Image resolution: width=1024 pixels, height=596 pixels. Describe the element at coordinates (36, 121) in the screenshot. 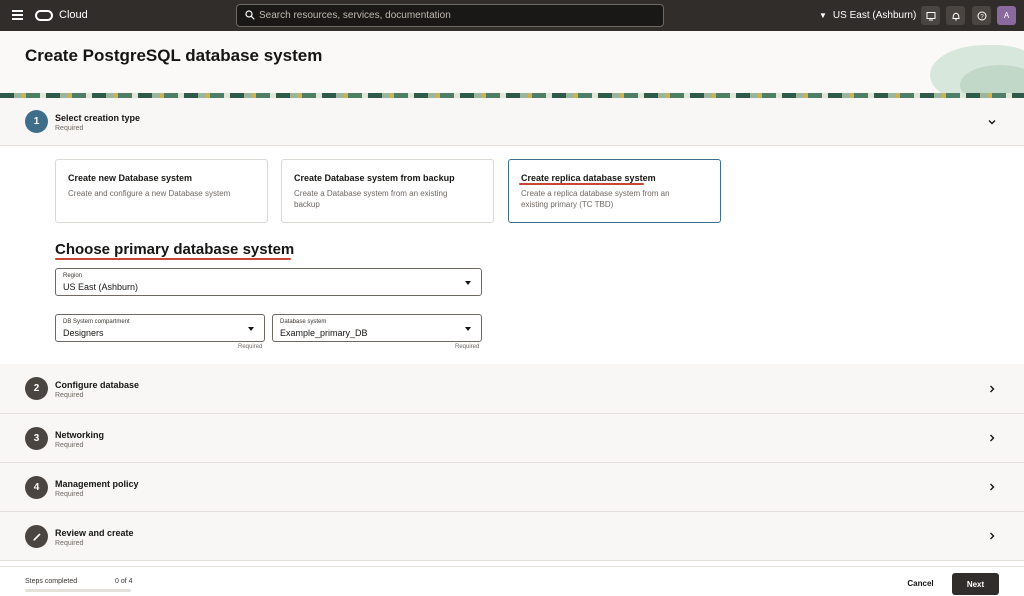

I see `step-number-badge: 1` at that location.